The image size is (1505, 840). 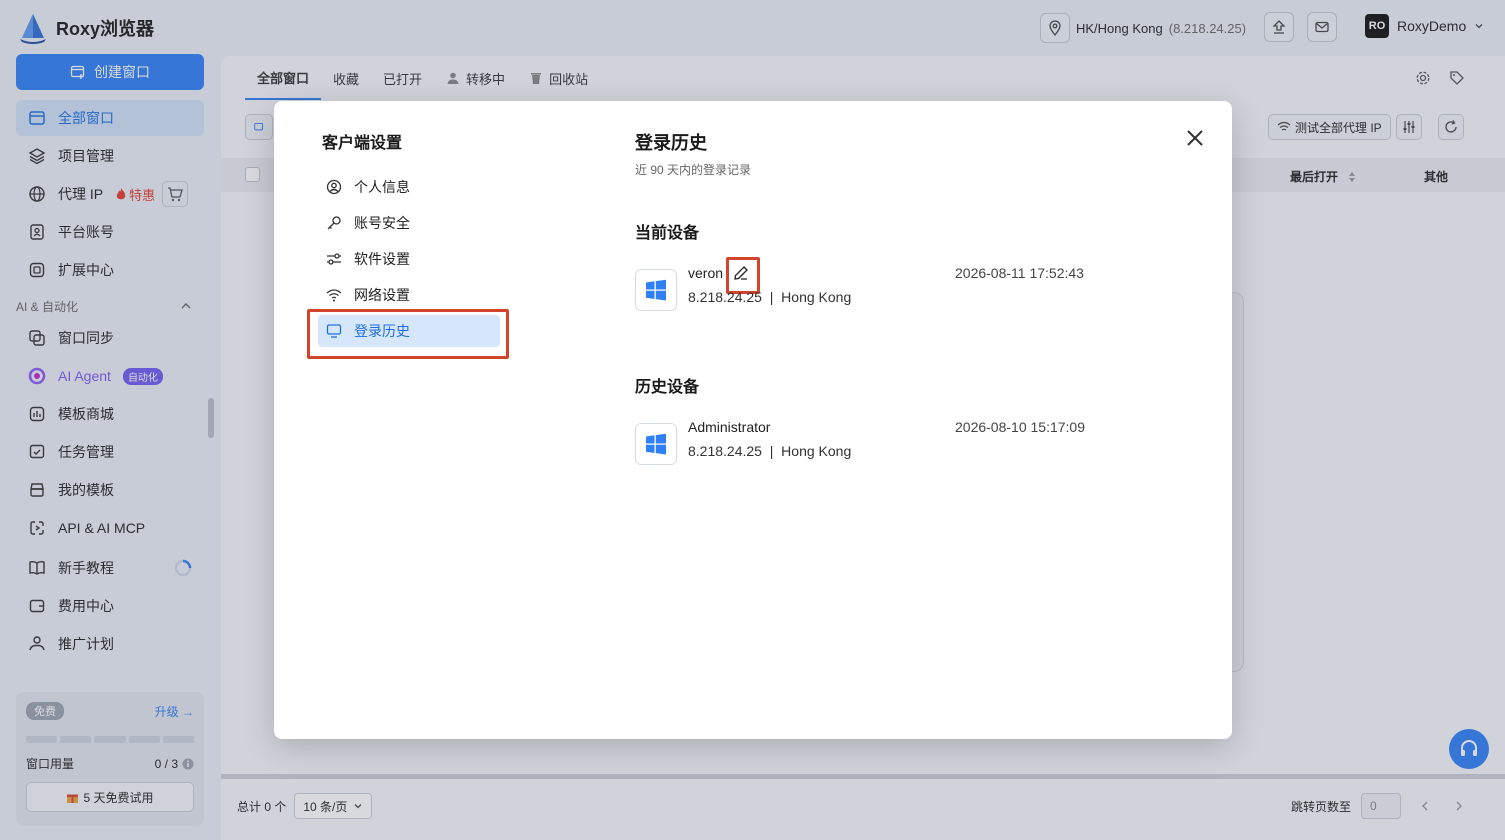 What do you see at coordinates (334, 295) in the screenshot?
I see `wifi-icon` at bounding box center [334, 295].